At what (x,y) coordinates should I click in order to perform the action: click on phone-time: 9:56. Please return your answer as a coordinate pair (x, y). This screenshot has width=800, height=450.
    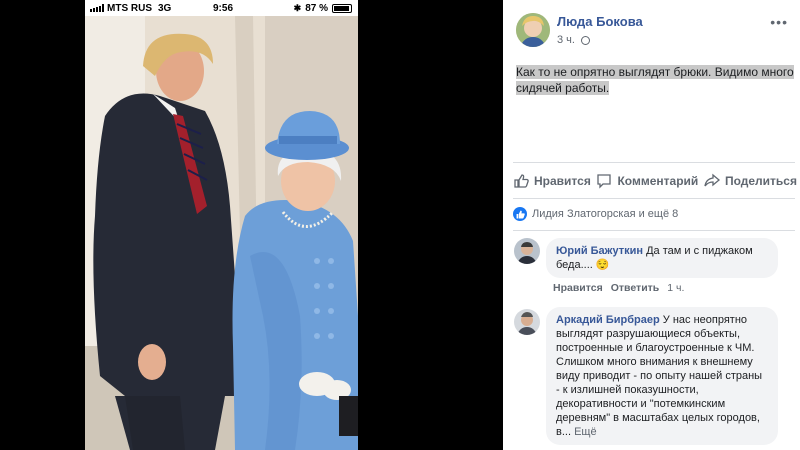
    Looking at the image, I should click on (223, 8).